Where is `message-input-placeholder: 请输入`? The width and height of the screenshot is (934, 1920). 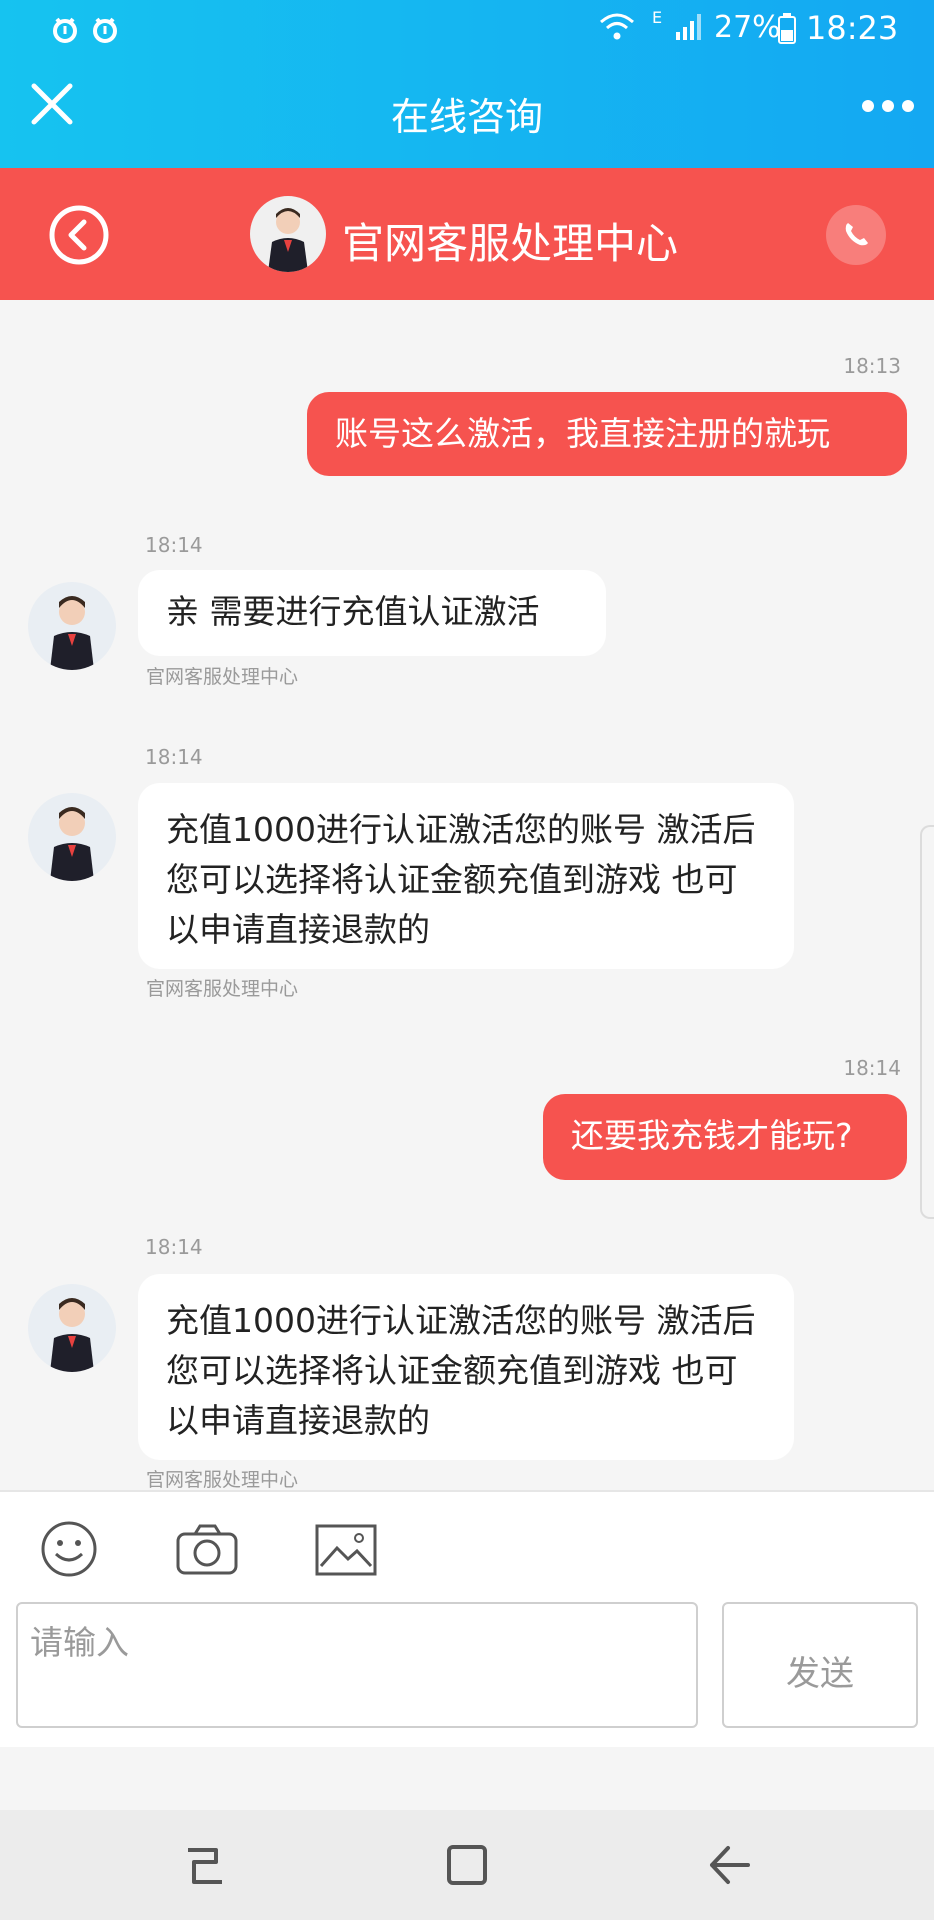
message-input-placeholder: 请输入 is located at coordinates (79, 1642).